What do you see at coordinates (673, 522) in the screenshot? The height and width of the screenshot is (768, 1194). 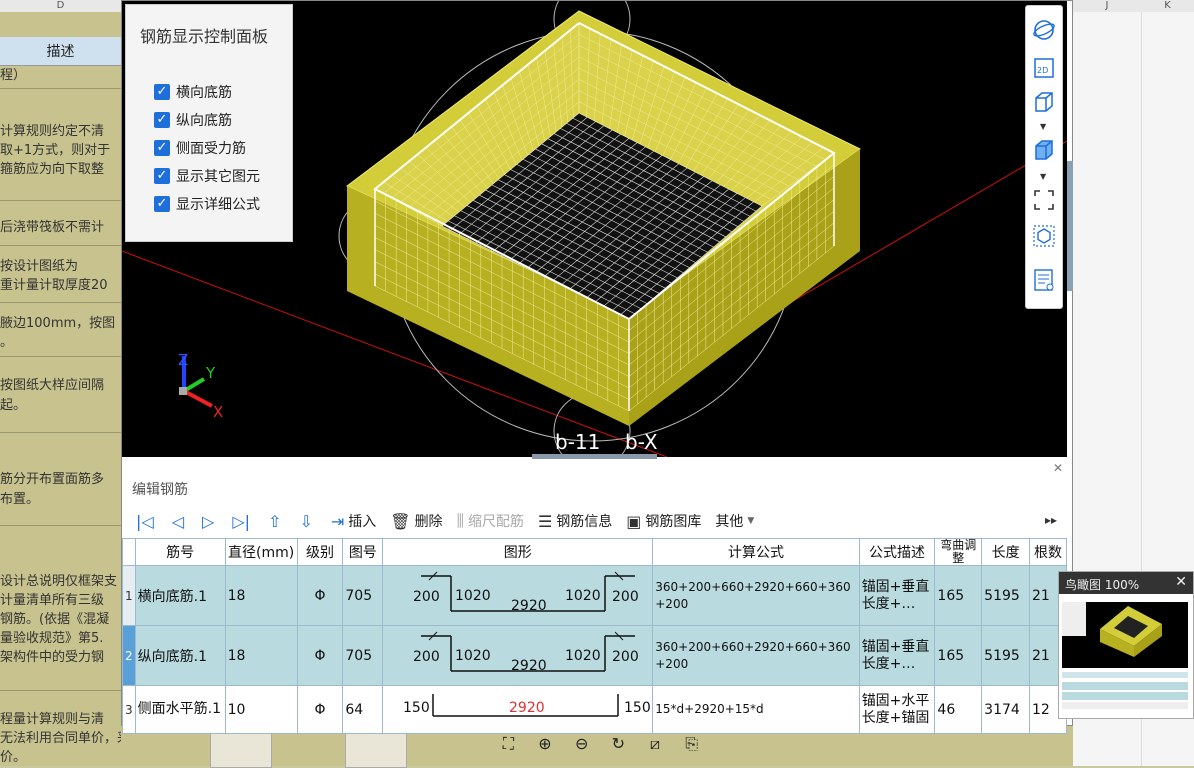 I see `library-label: 钢筋图库` at bounding box center [673, 522].